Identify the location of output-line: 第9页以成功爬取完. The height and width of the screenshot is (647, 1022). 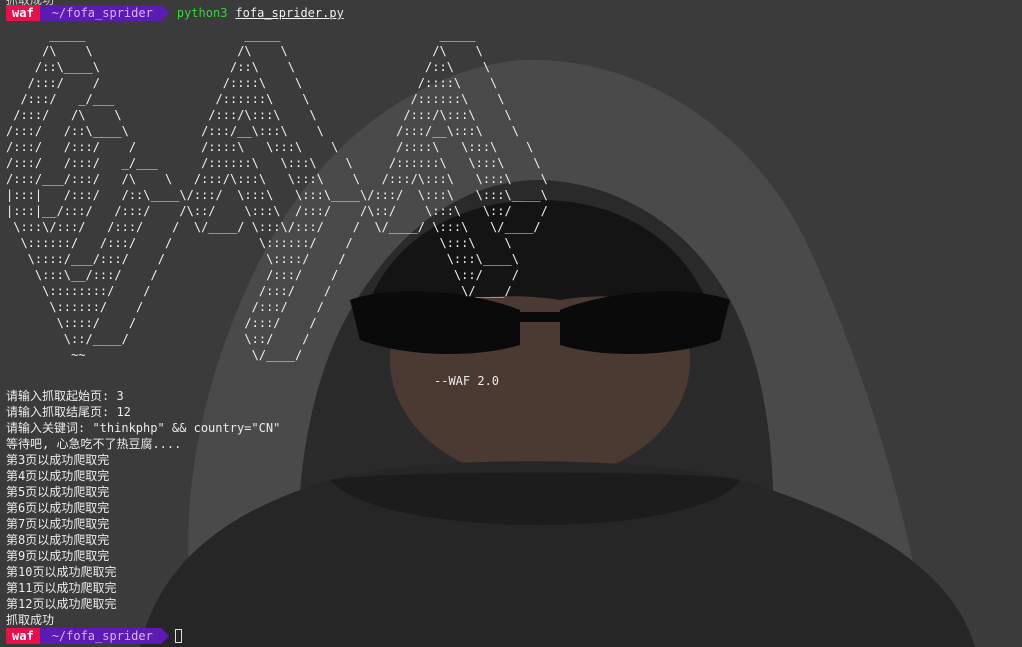
(58, 556).